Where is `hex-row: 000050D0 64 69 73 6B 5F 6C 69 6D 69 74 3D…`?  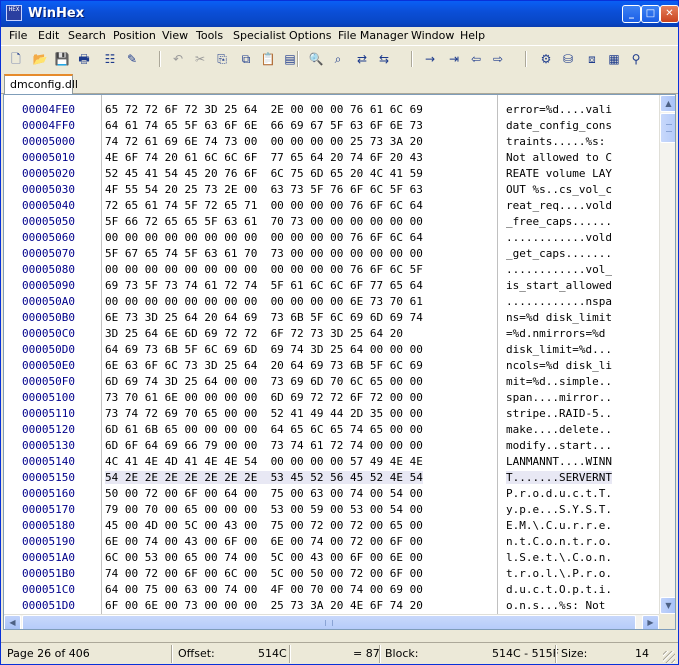
hex-row: 000050D0 64 69 73 6B 5F 6C 69 6D 69 74 3D… is located at coordinates (324, 349).